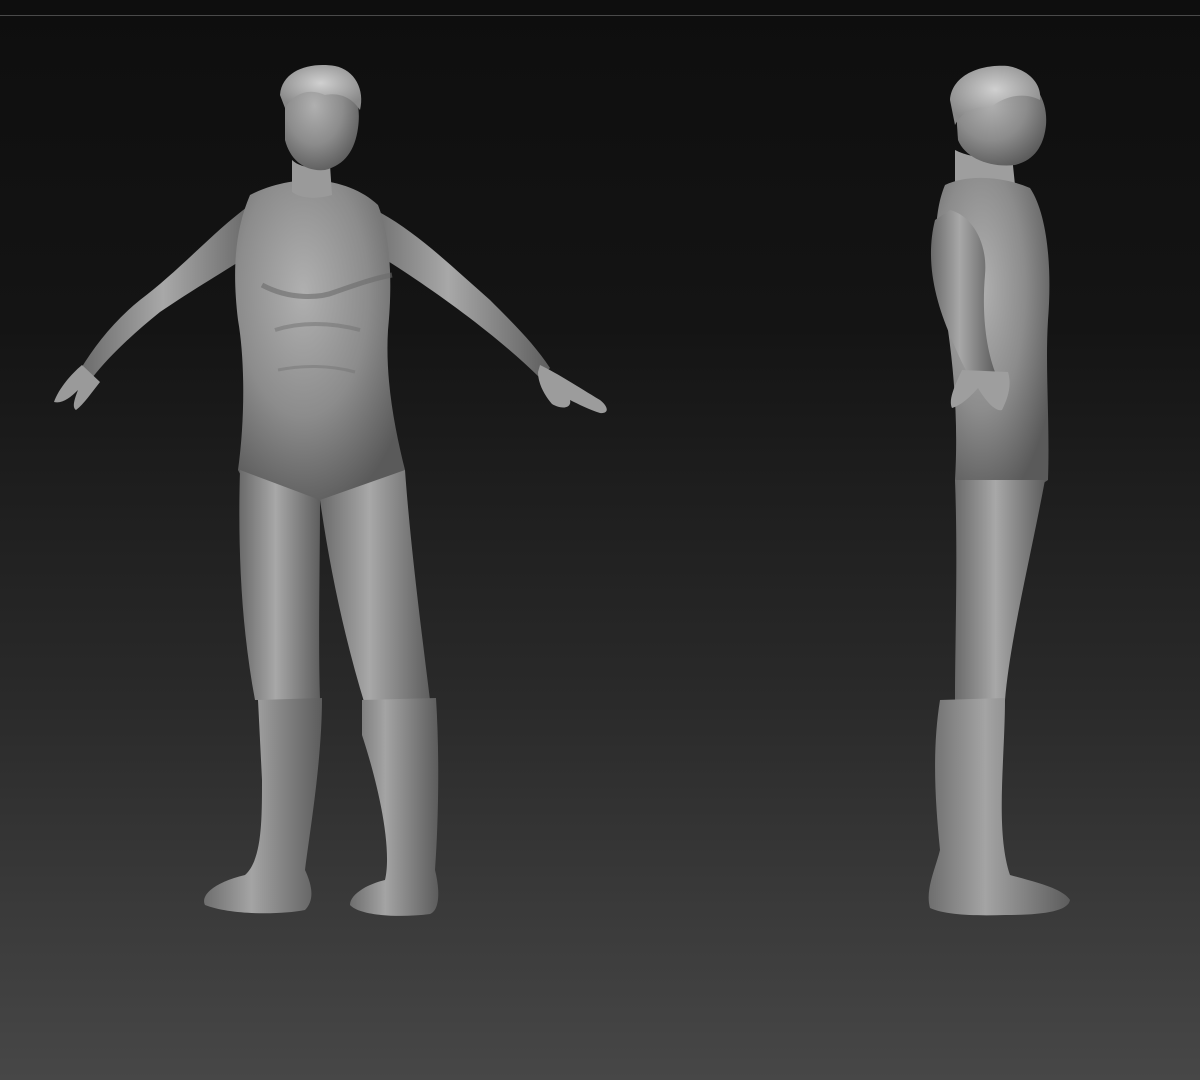  Describe the element at coordinates (999, 807) in the screenshot. I see `side-boot` at that location.